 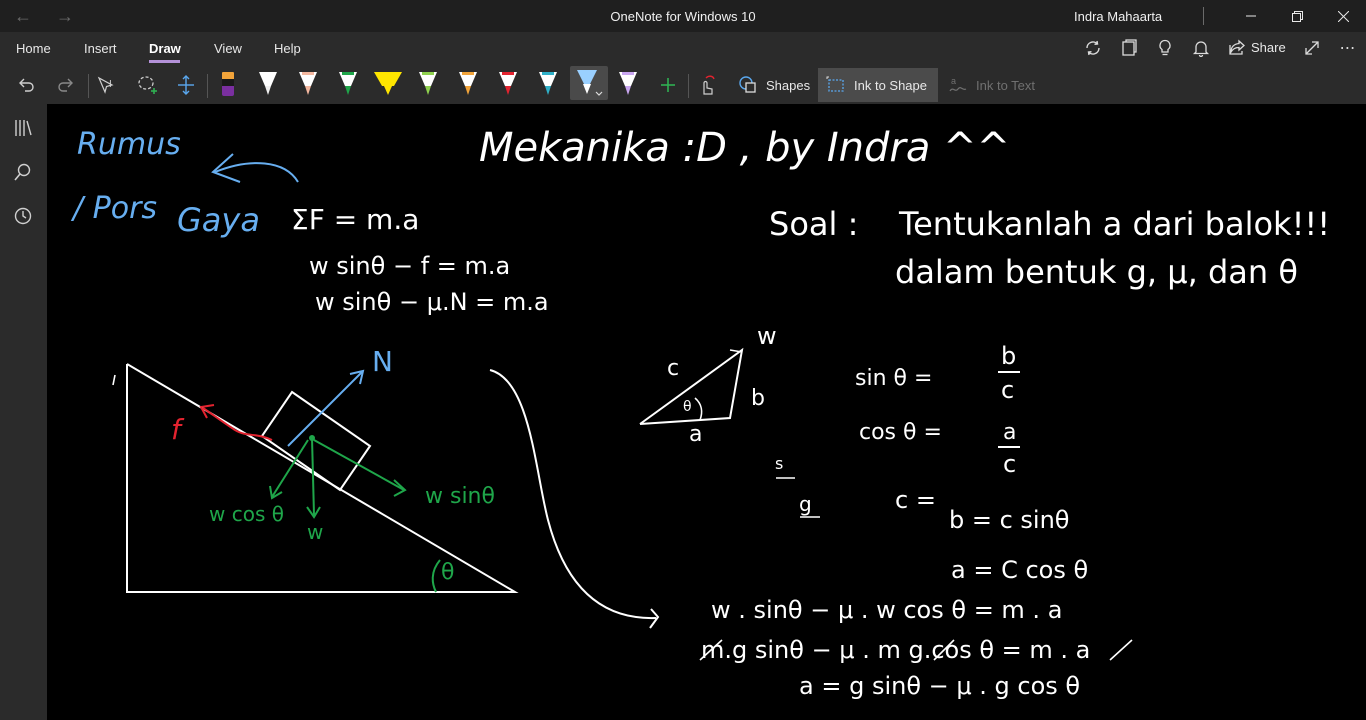 What do you see at coordinates (1006, 85) in the screenshot?
I see `ink-to-text-label: Ink to Text` at bounding box center [1006, 85].